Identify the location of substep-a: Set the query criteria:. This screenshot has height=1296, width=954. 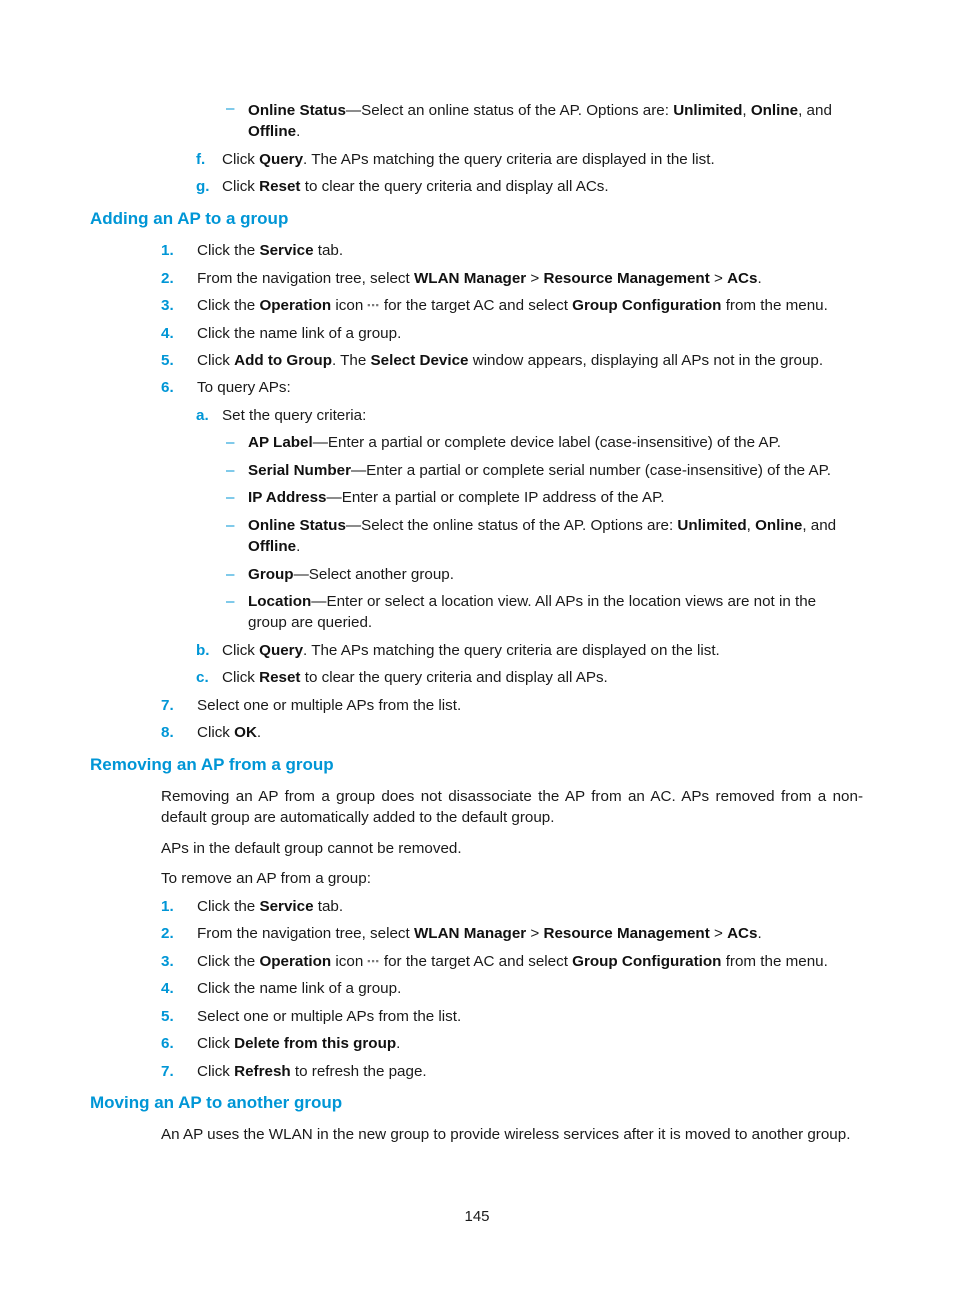
(294, 415).